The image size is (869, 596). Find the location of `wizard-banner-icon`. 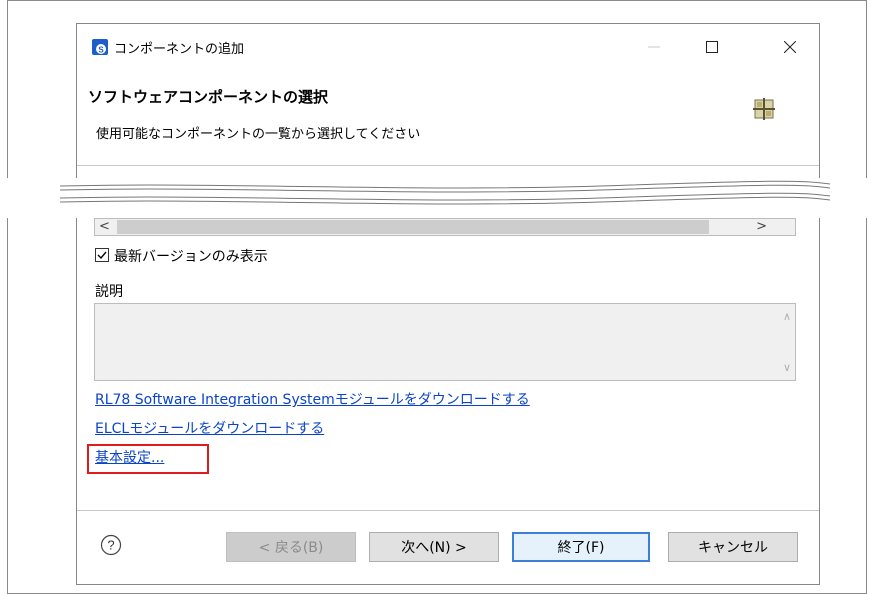

wizard-banner-icon is located at coordinates (764, 109).